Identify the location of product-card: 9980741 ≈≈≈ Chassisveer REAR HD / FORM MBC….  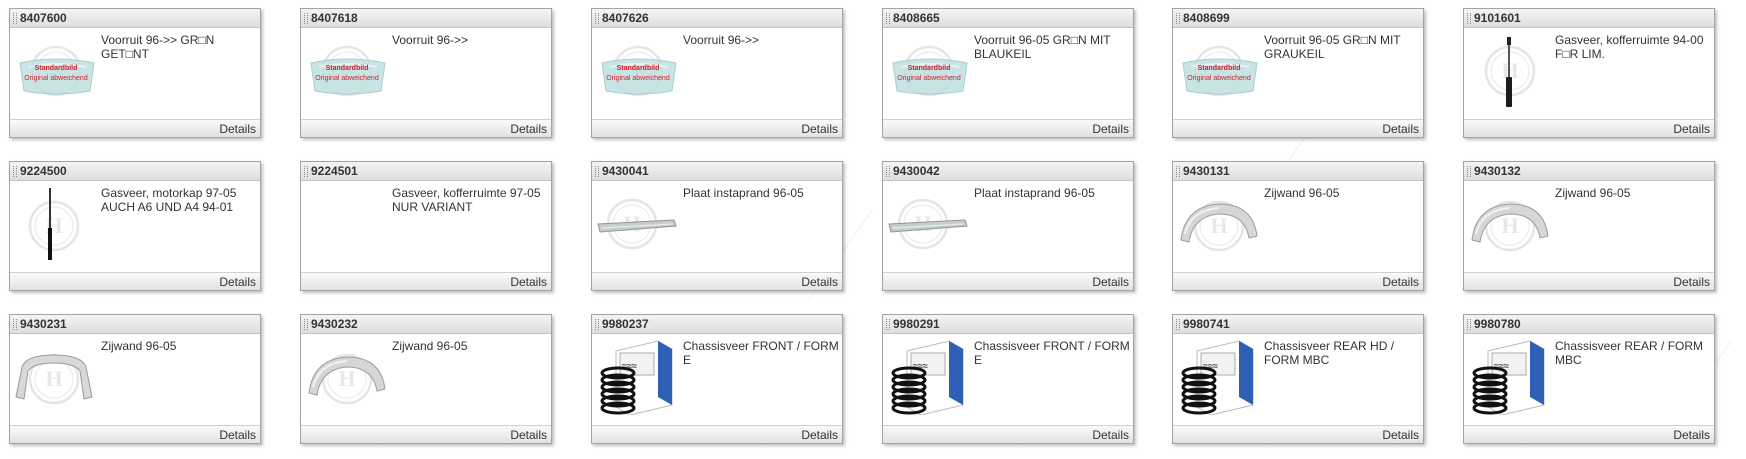
(1298, 379).